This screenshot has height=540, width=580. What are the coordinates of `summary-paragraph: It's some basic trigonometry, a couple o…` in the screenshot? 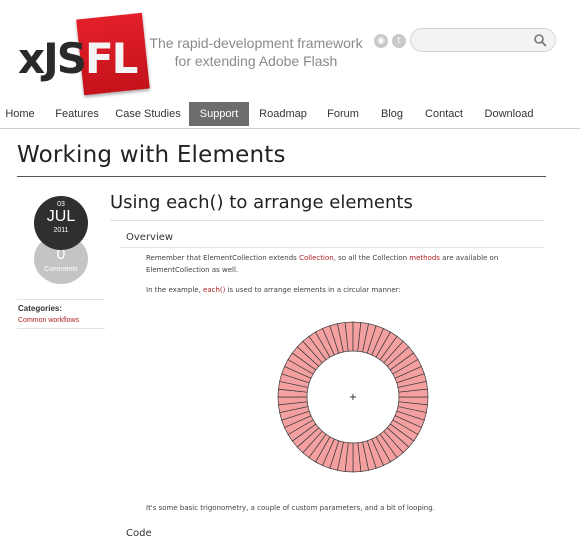 It's located at (290, 508).